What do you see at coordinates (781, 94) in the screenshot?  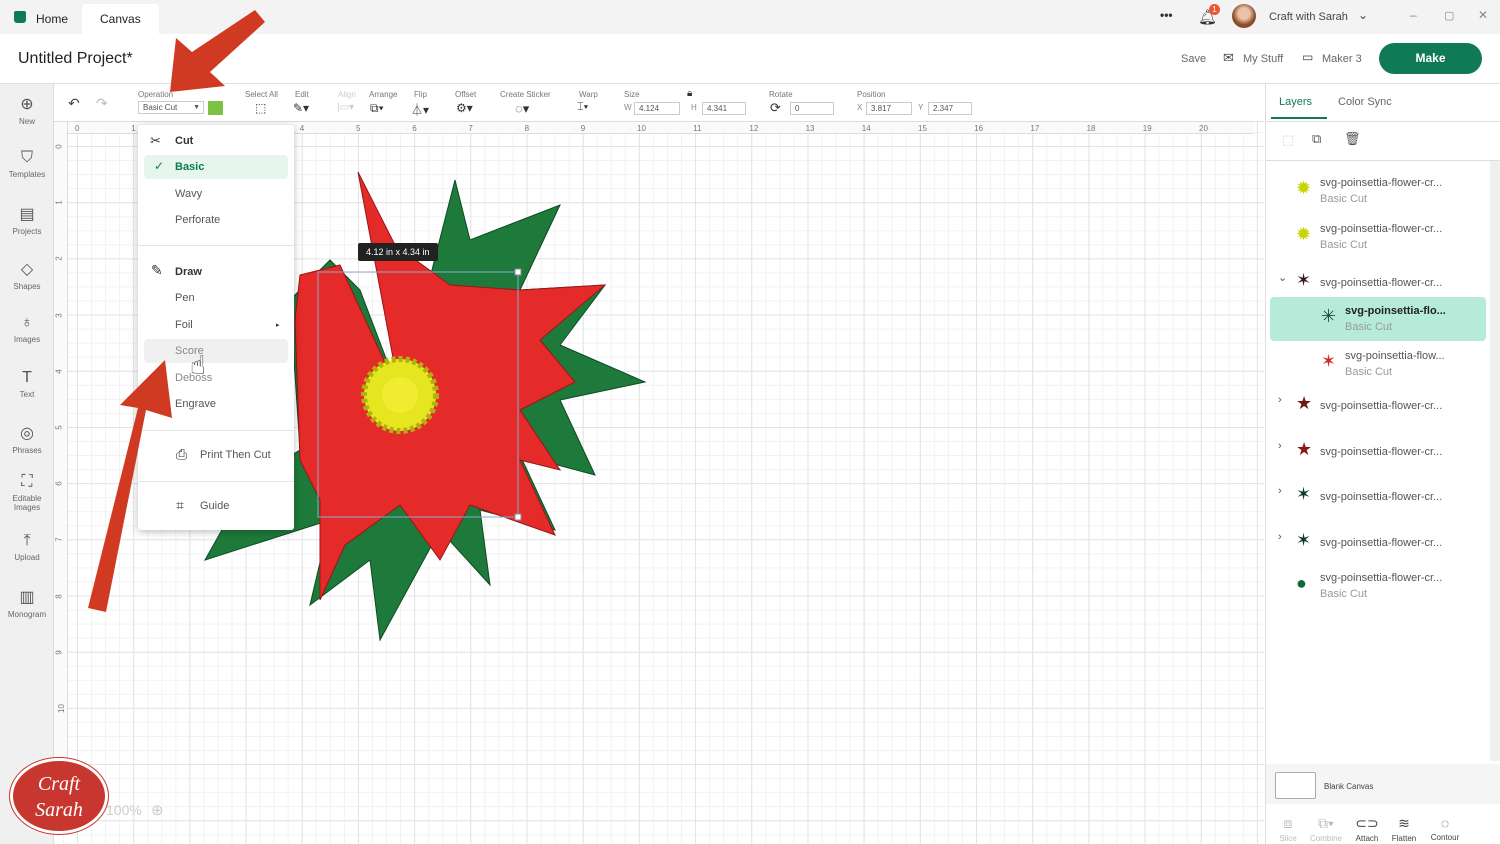 I see `rotate-label: Rotate` at bounding box center [781, 94].